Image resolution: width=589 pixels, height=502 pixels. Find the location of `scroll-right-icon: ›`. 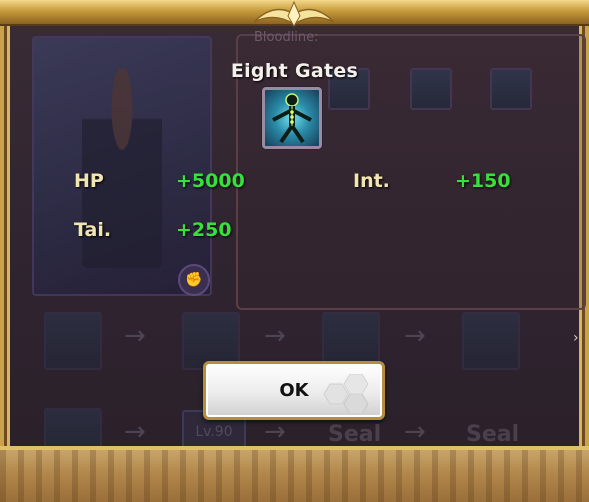

scroll-right-icon: › is located at coordinates (578, 340).